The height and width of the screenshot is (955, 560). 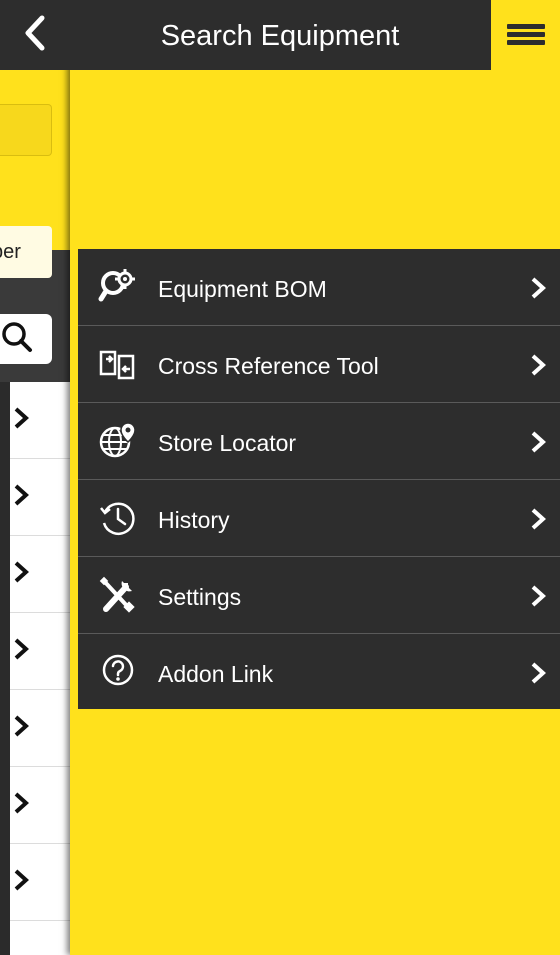 What do you see at coordinates (35, 33) in the screenshot?
I see `chevron-left-icon` at bounding box center [35, 33].